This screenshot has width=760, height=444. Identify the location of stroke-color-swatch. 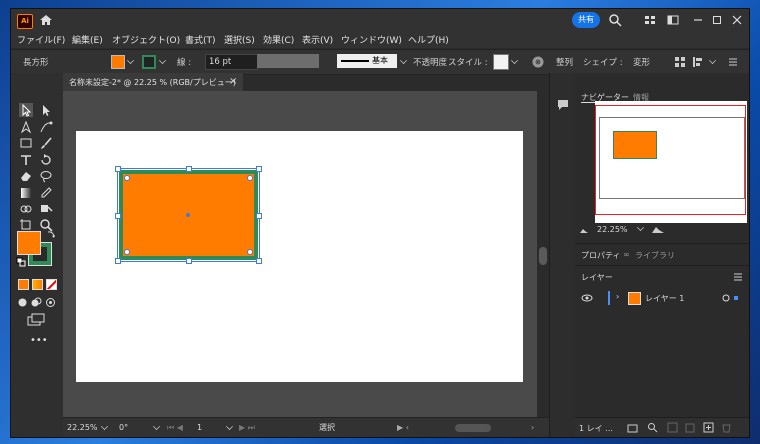
(149, 62).